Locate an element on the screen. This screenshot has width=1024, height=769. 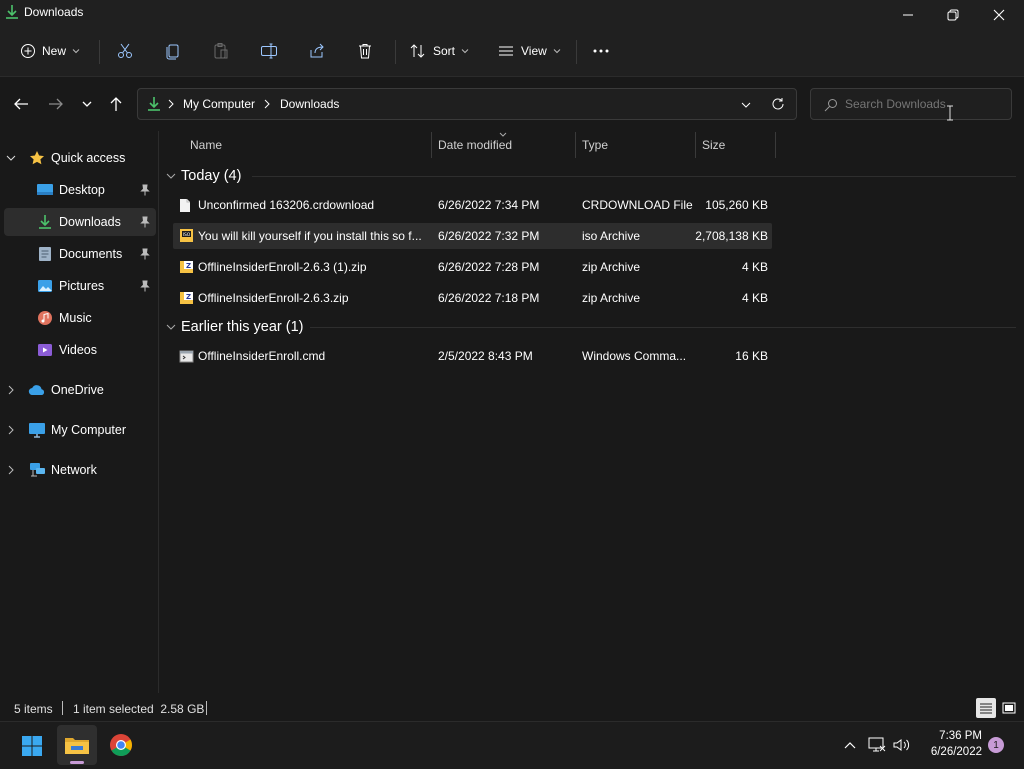
text-cursor-icon is located at coordinates (950, 113).